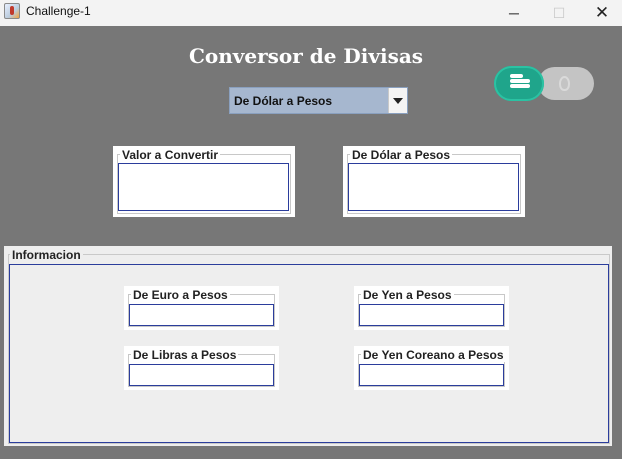 The height and width of the screenshot is (459, 622). Describe the element at coordinates (203, 187) in the screenshot. I see `amount-input` at that location.